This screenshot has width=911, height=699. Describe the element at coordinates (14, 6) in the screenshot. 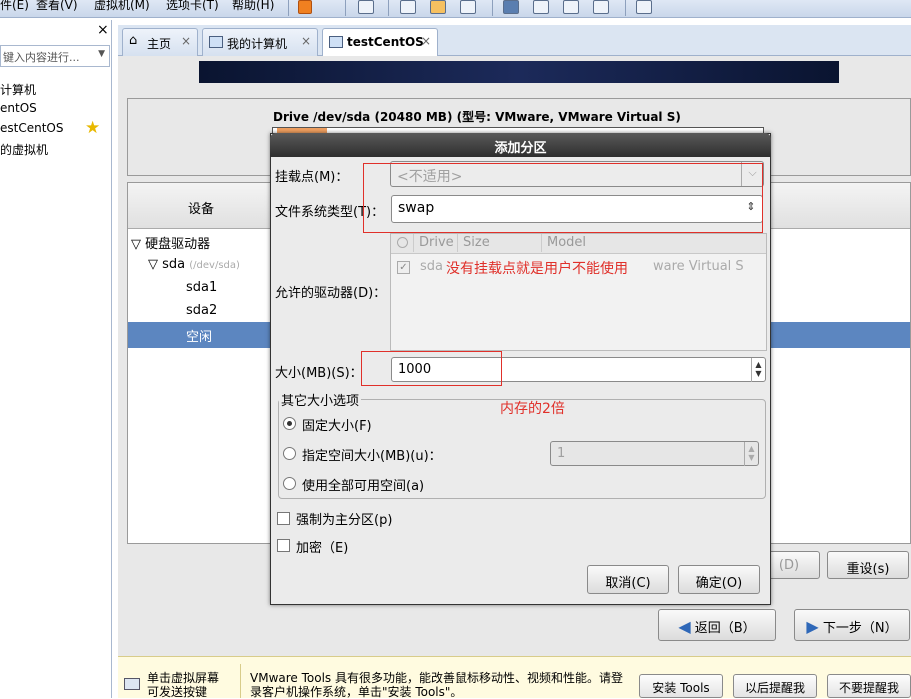

I see `menu-edit: 件(E)` at that location.